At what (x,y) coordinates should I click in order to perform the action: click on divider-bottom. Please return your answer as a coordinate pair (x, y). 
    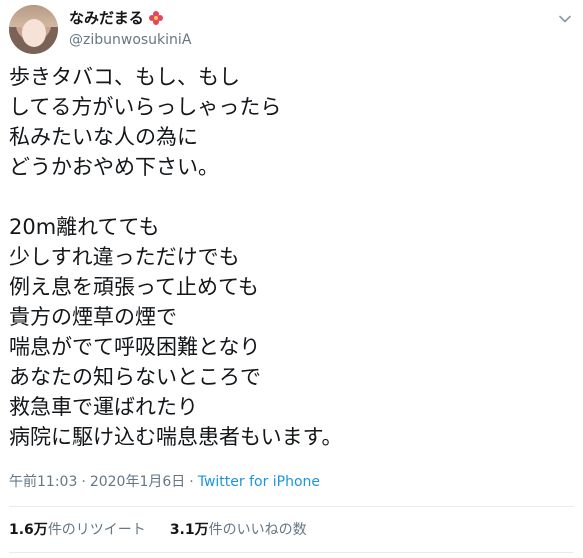
    Looking at the image, I should click on (291, 552).